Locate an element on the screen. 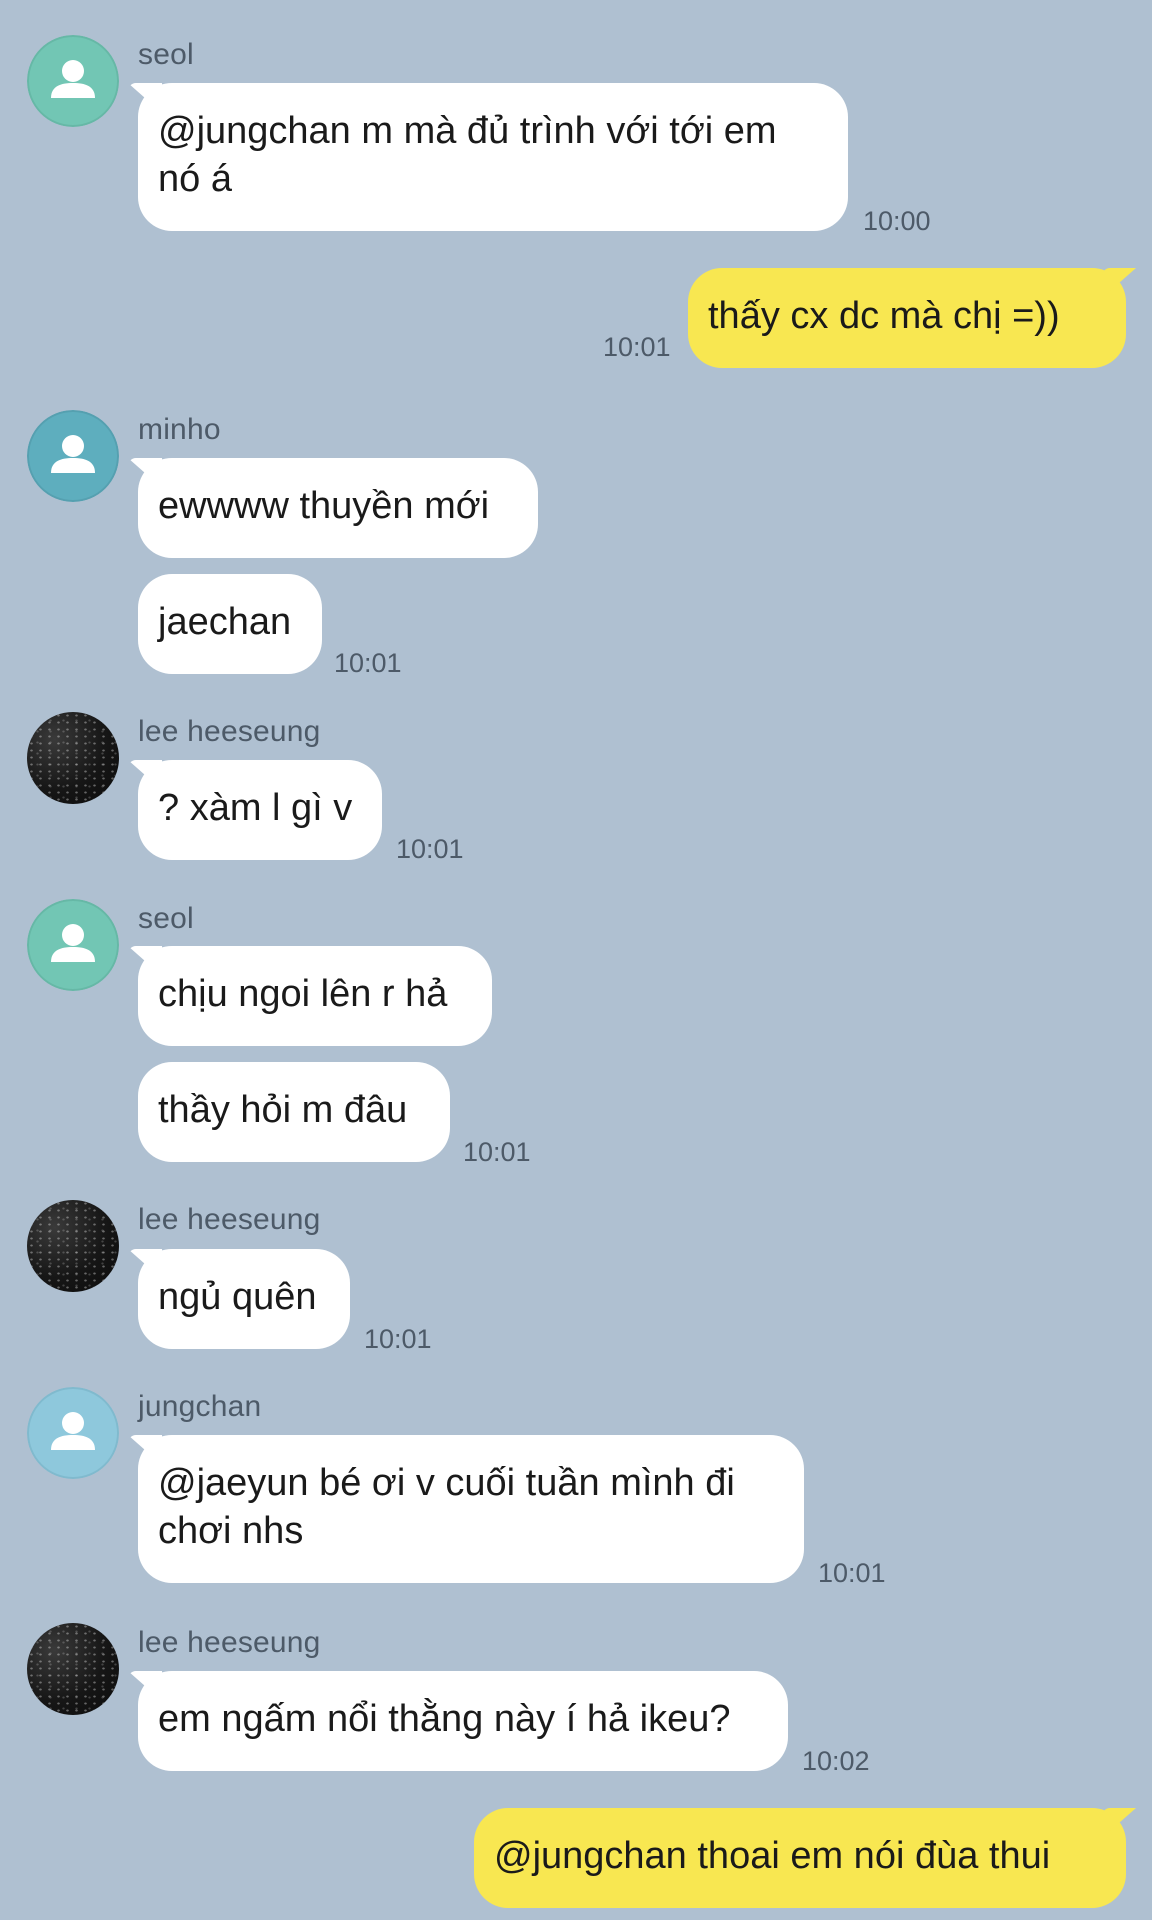 This screenshot has height=1920, width=1152. message-bubble: ewwww thuyền mới is located at coordinates (338, 508).